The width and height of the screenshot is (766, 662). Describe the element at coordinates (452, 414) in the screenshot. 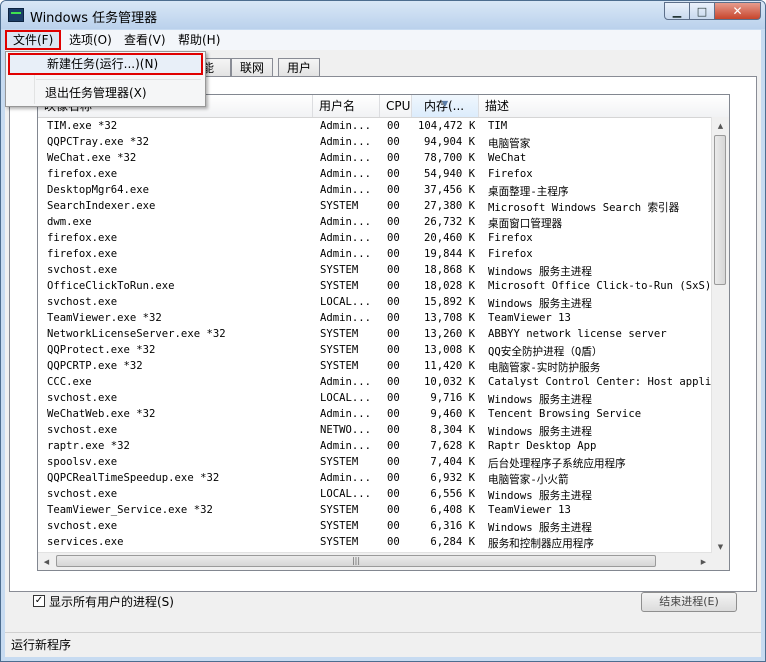

I see `process-memory: 9,460 K` at that location.